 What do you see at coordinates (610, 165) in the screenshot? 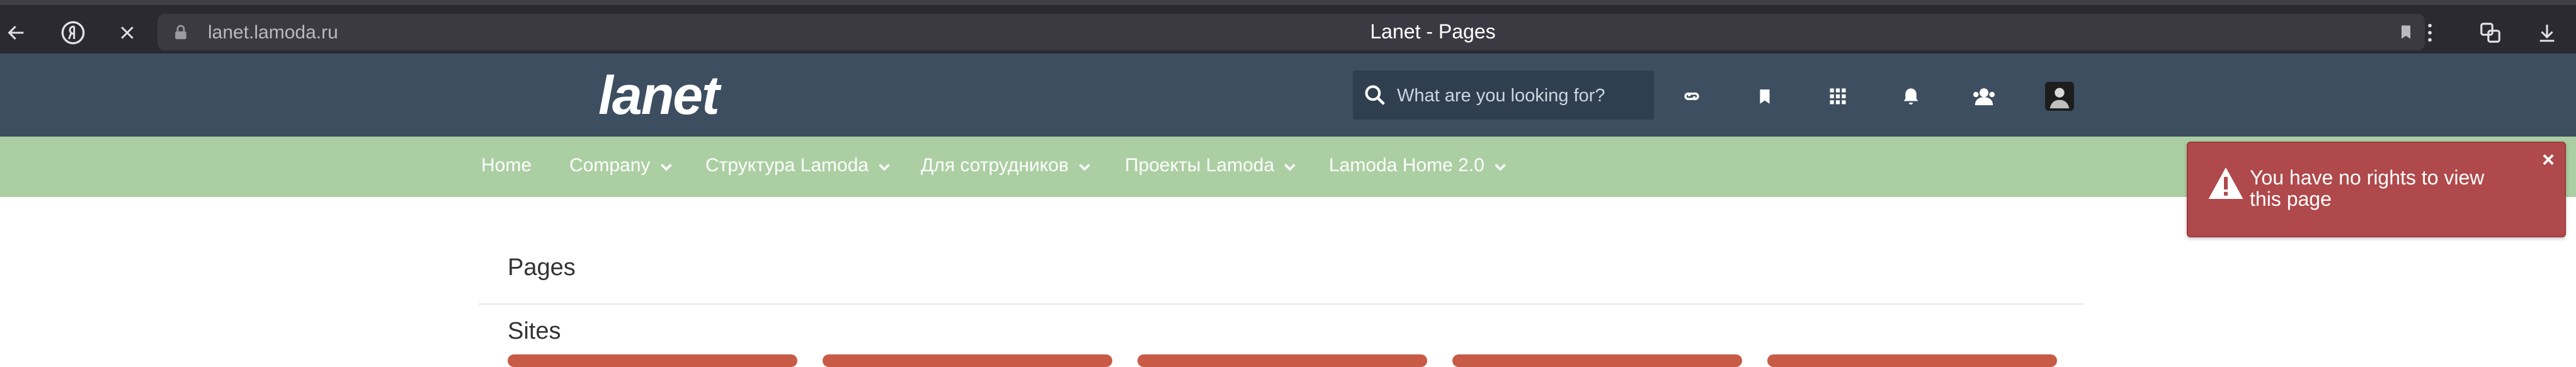
I see `nav-item-label: Company` at bounding box center [610, 165].